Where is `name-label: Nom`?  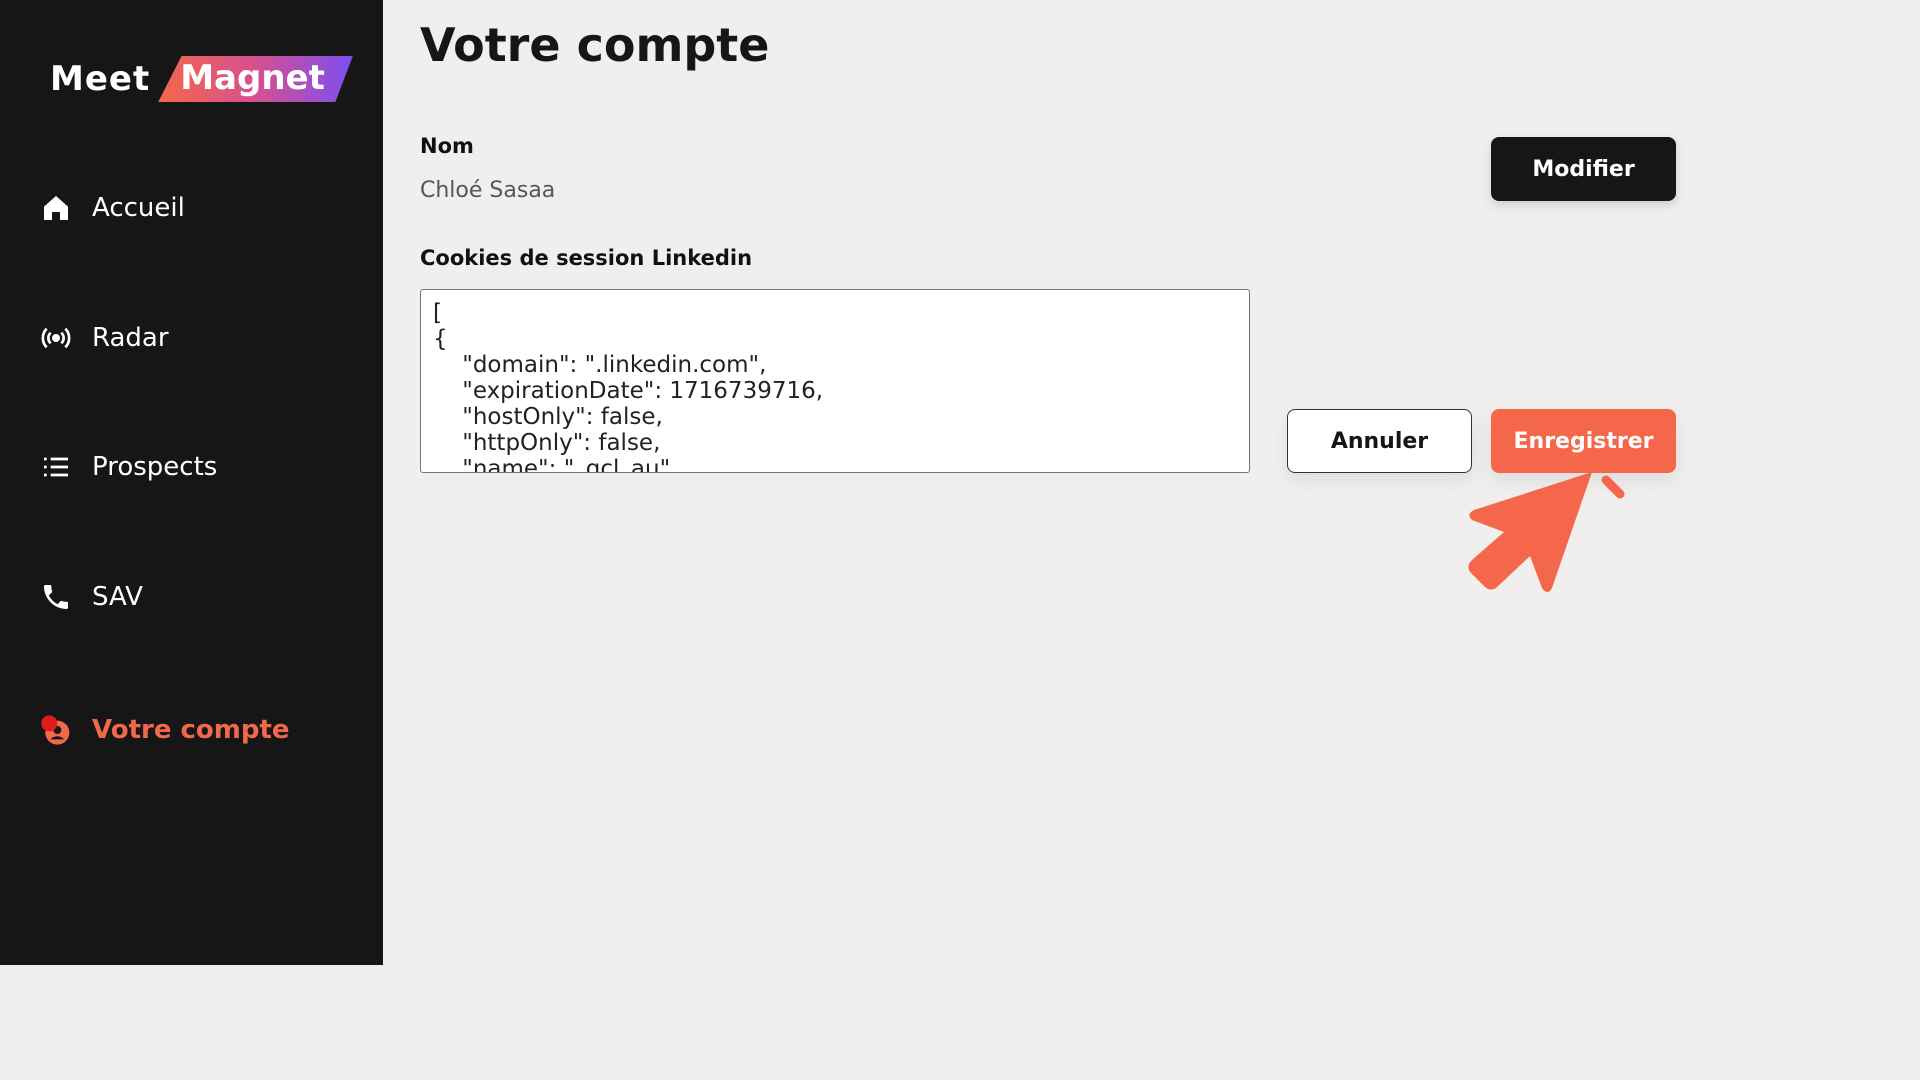
name-label: Nom is located at coordinates (447, 146).